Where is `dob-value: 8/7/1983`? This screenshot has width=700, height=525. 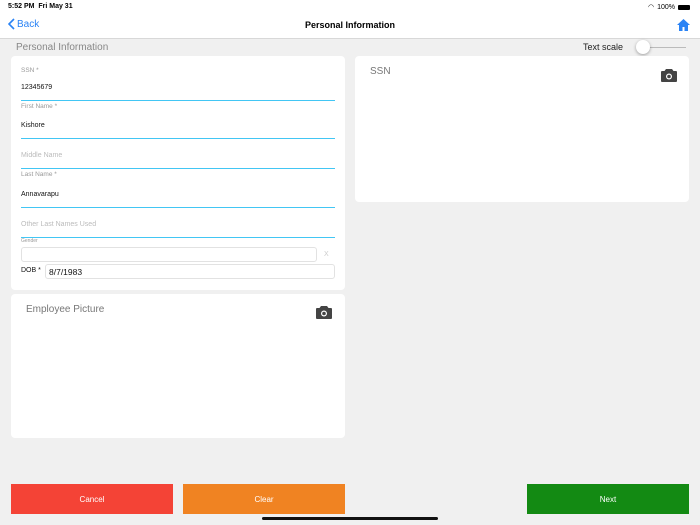
dob-value: 8/7/1983 is located at coordinates (66, 272).